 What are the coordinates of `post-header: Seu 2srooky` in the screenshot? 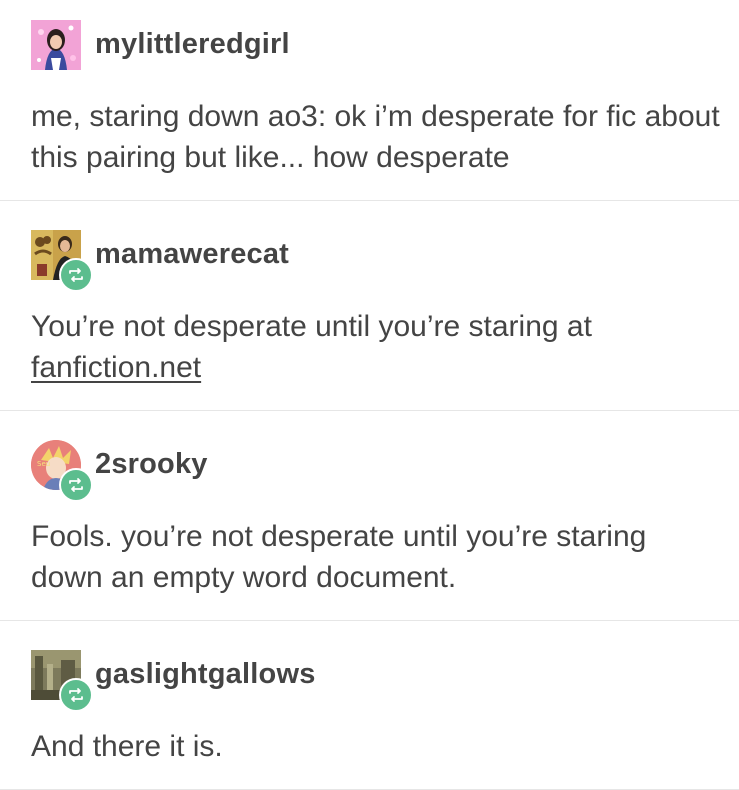 It's located at (331, 471).